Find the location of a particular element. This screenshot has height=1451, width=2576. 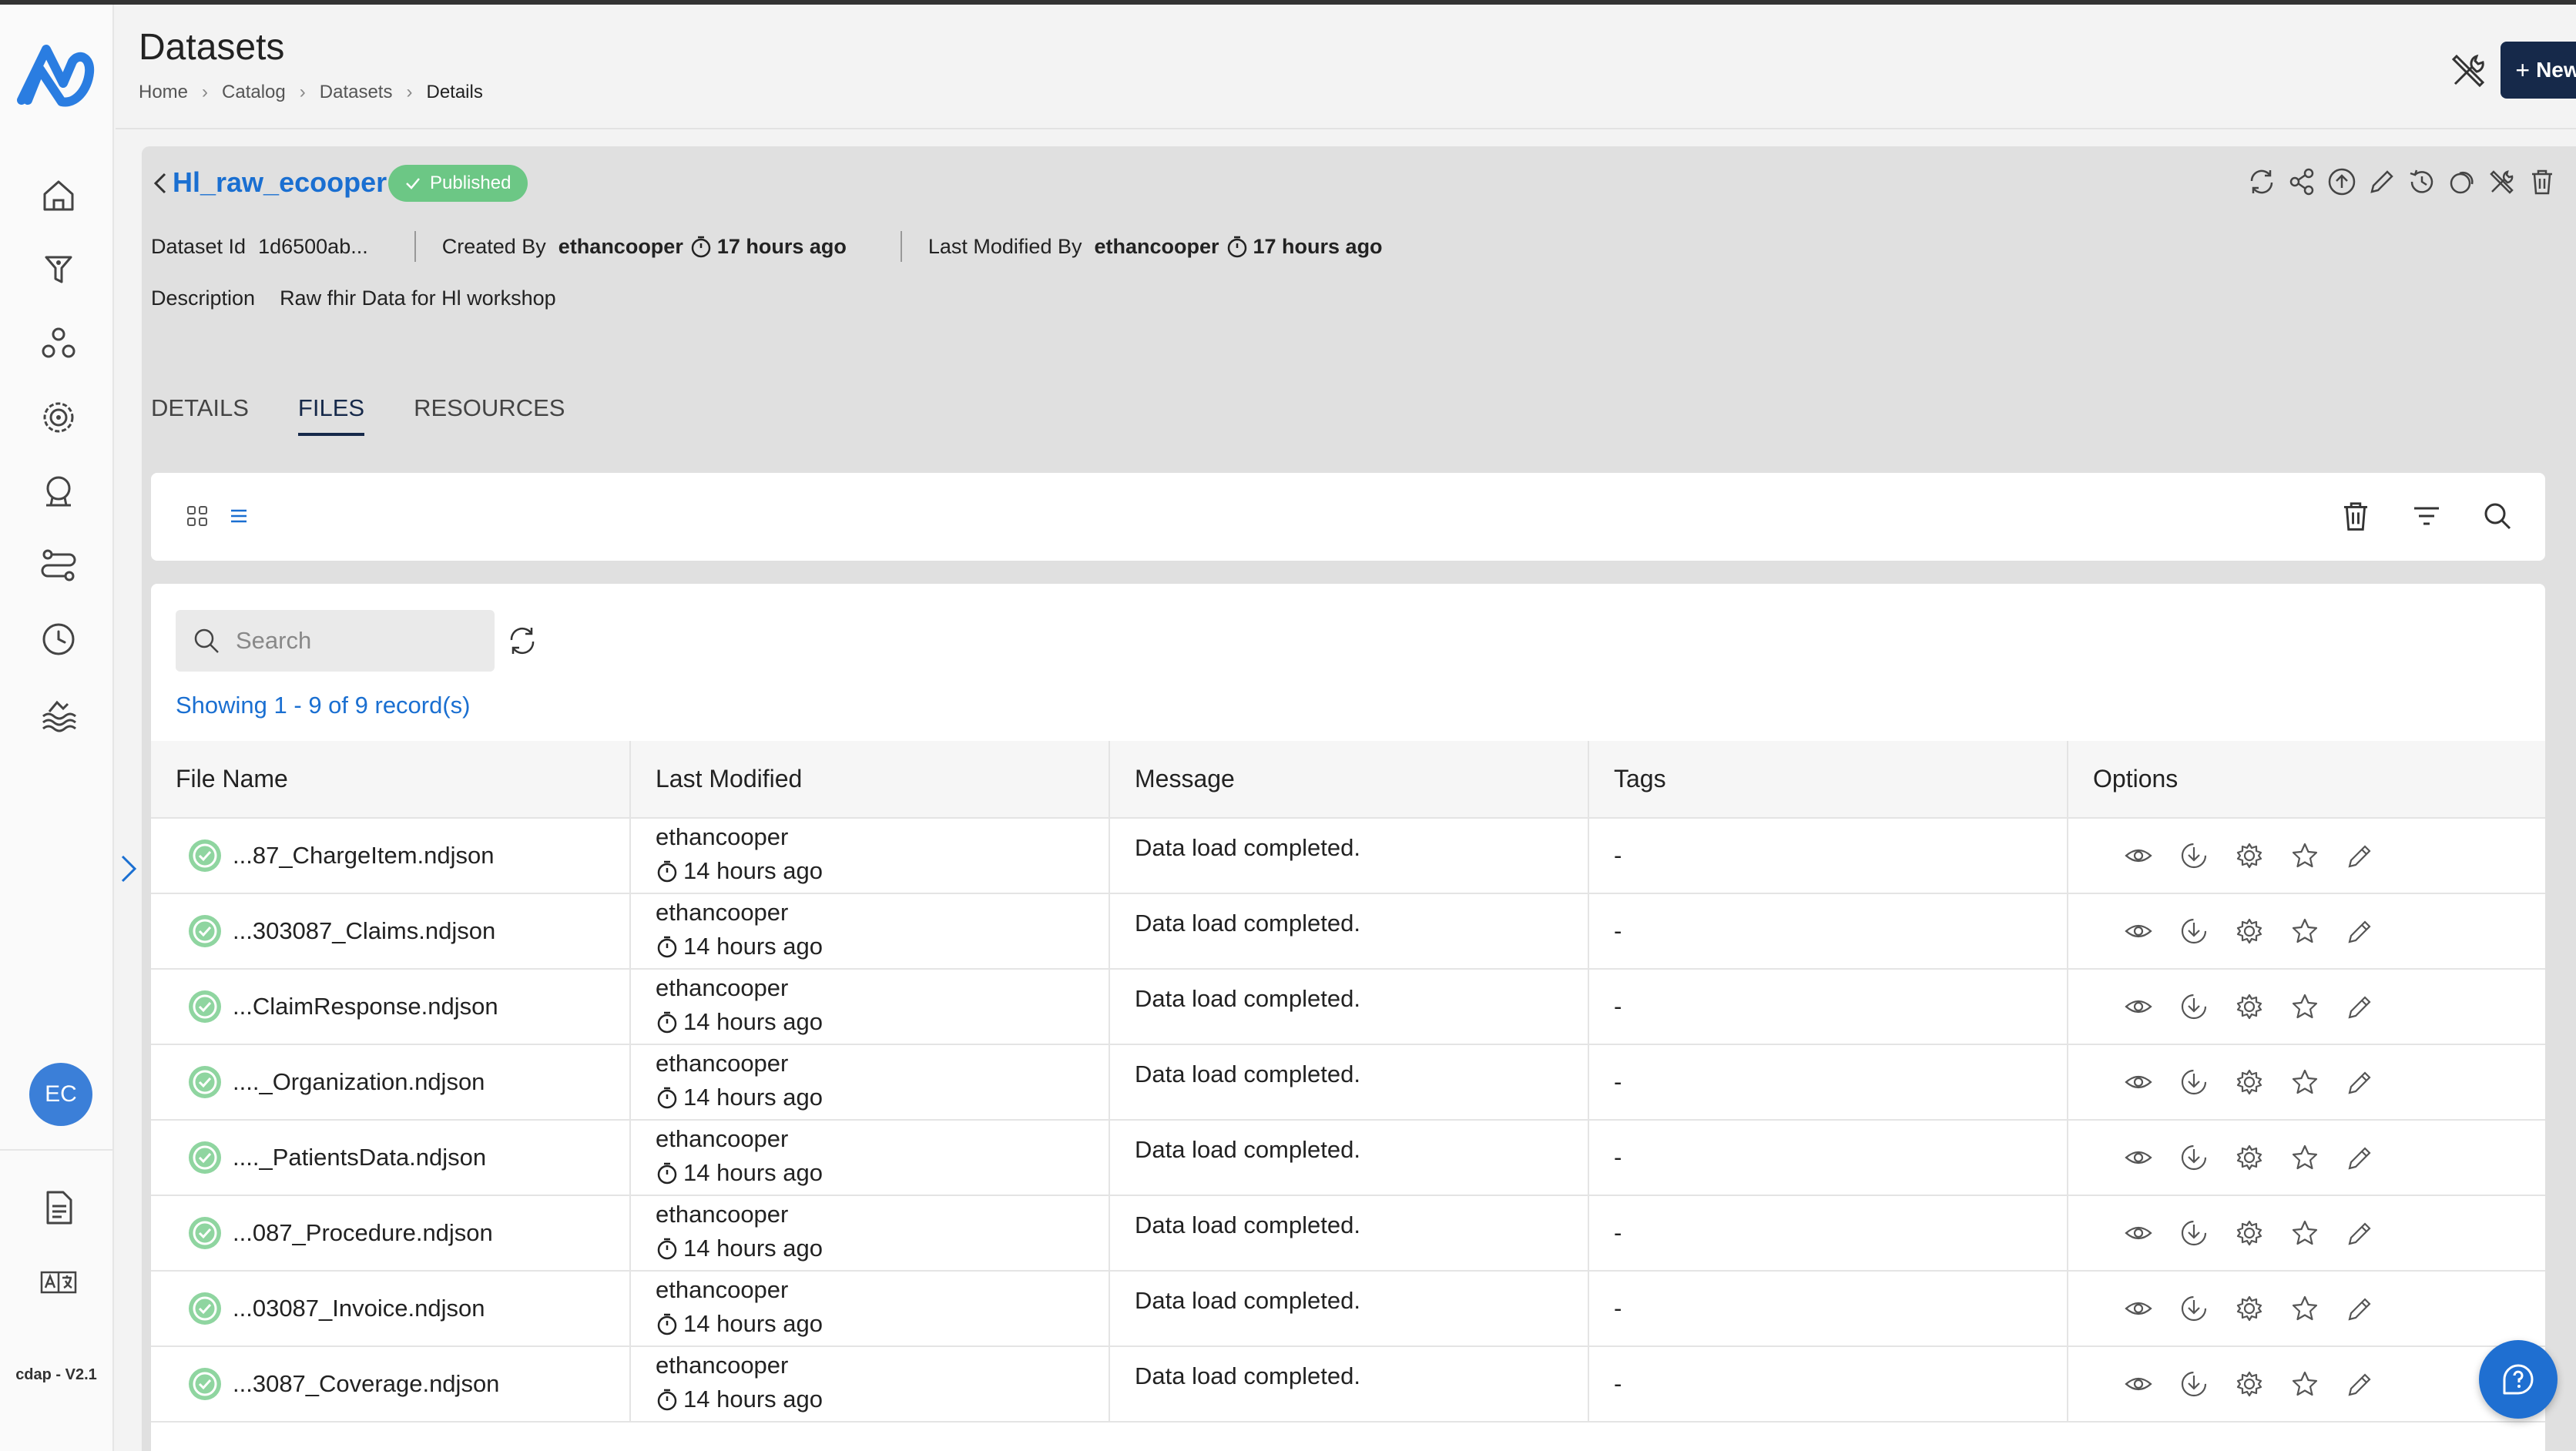

column-header-tags: Tags is located at coordinates (1828, 780).